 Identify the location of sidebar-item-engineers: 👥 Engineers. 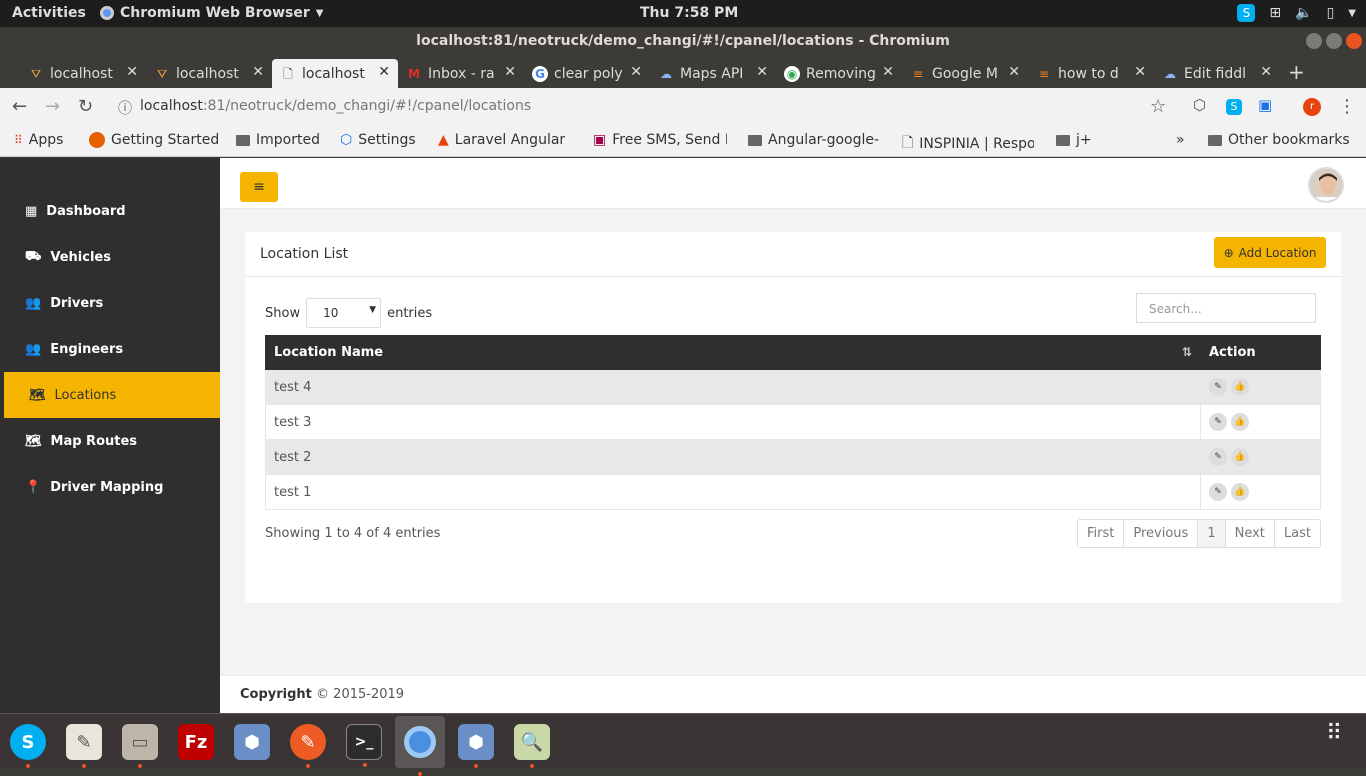
(110, 349).